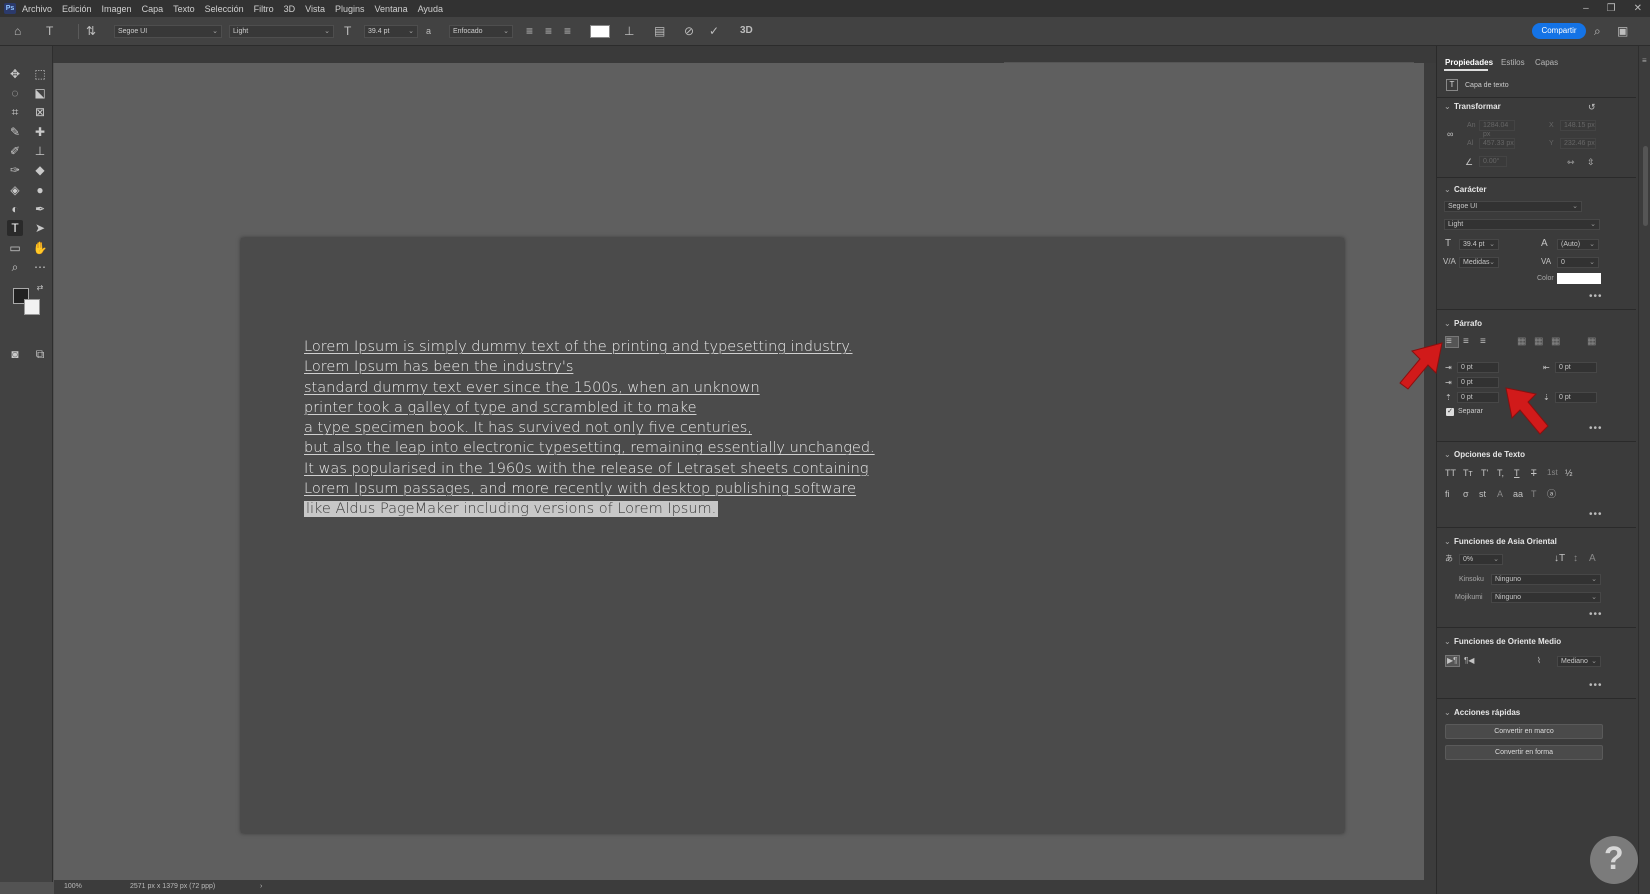  What do you see at coordinates (629, 31) in the screenshot?
I see `warp-text-icon: ⊥` at bounding box center [629, 31].